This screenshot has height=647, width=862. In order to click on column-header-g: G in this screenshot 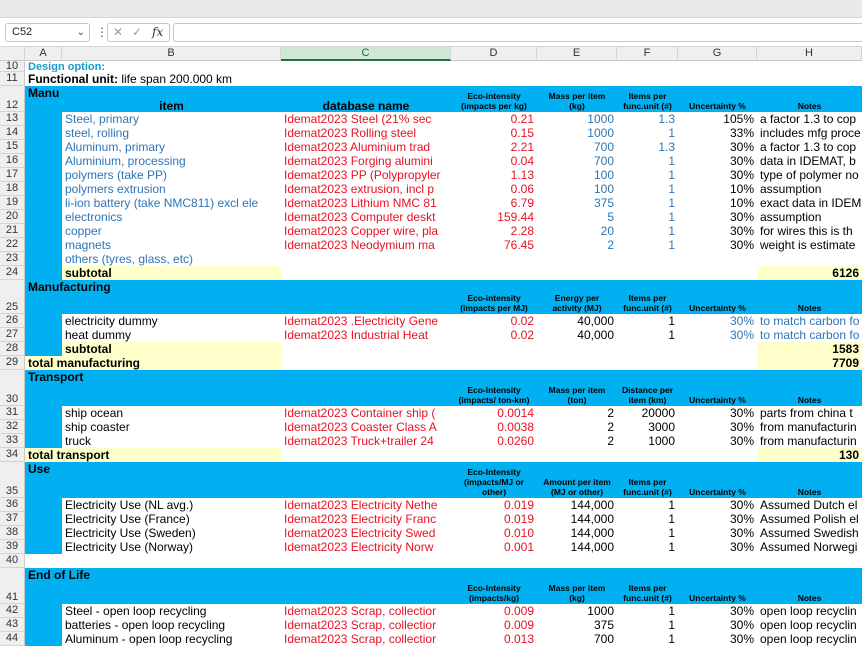, I will do `click(717, 54)`.